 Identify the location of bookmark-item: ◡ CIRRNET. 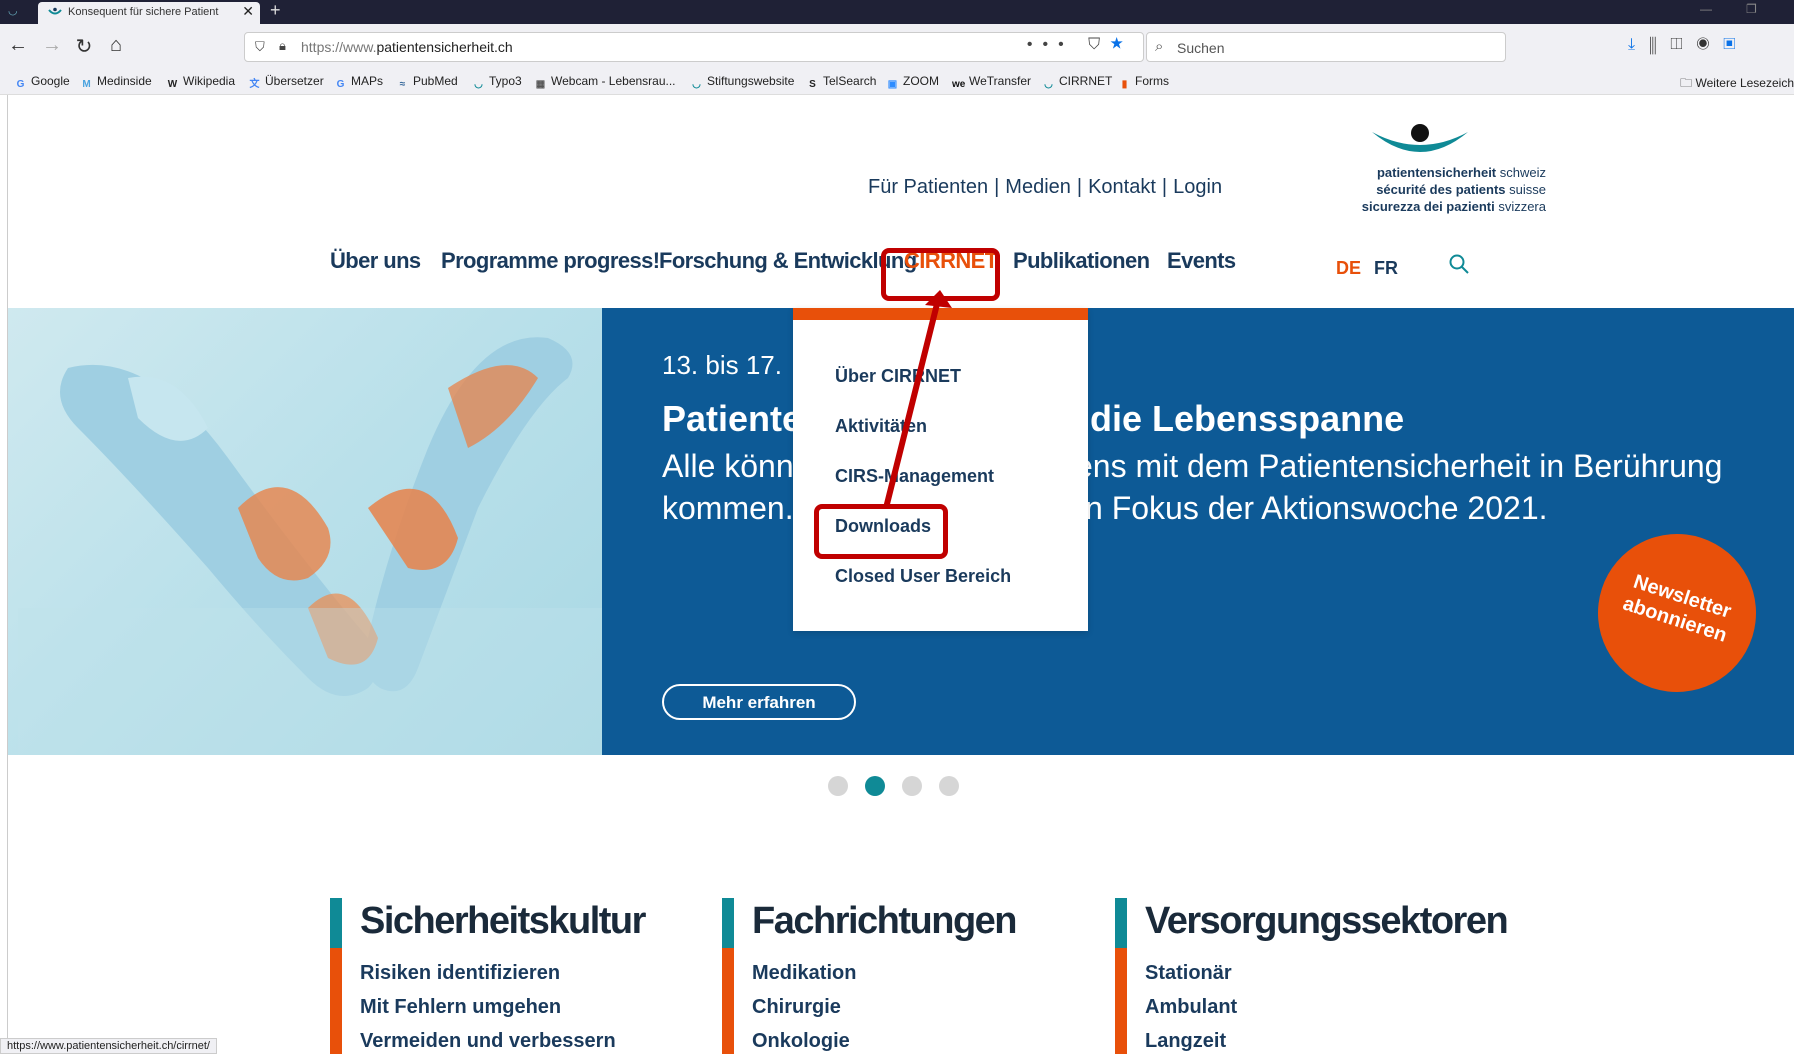
(1077, 82).